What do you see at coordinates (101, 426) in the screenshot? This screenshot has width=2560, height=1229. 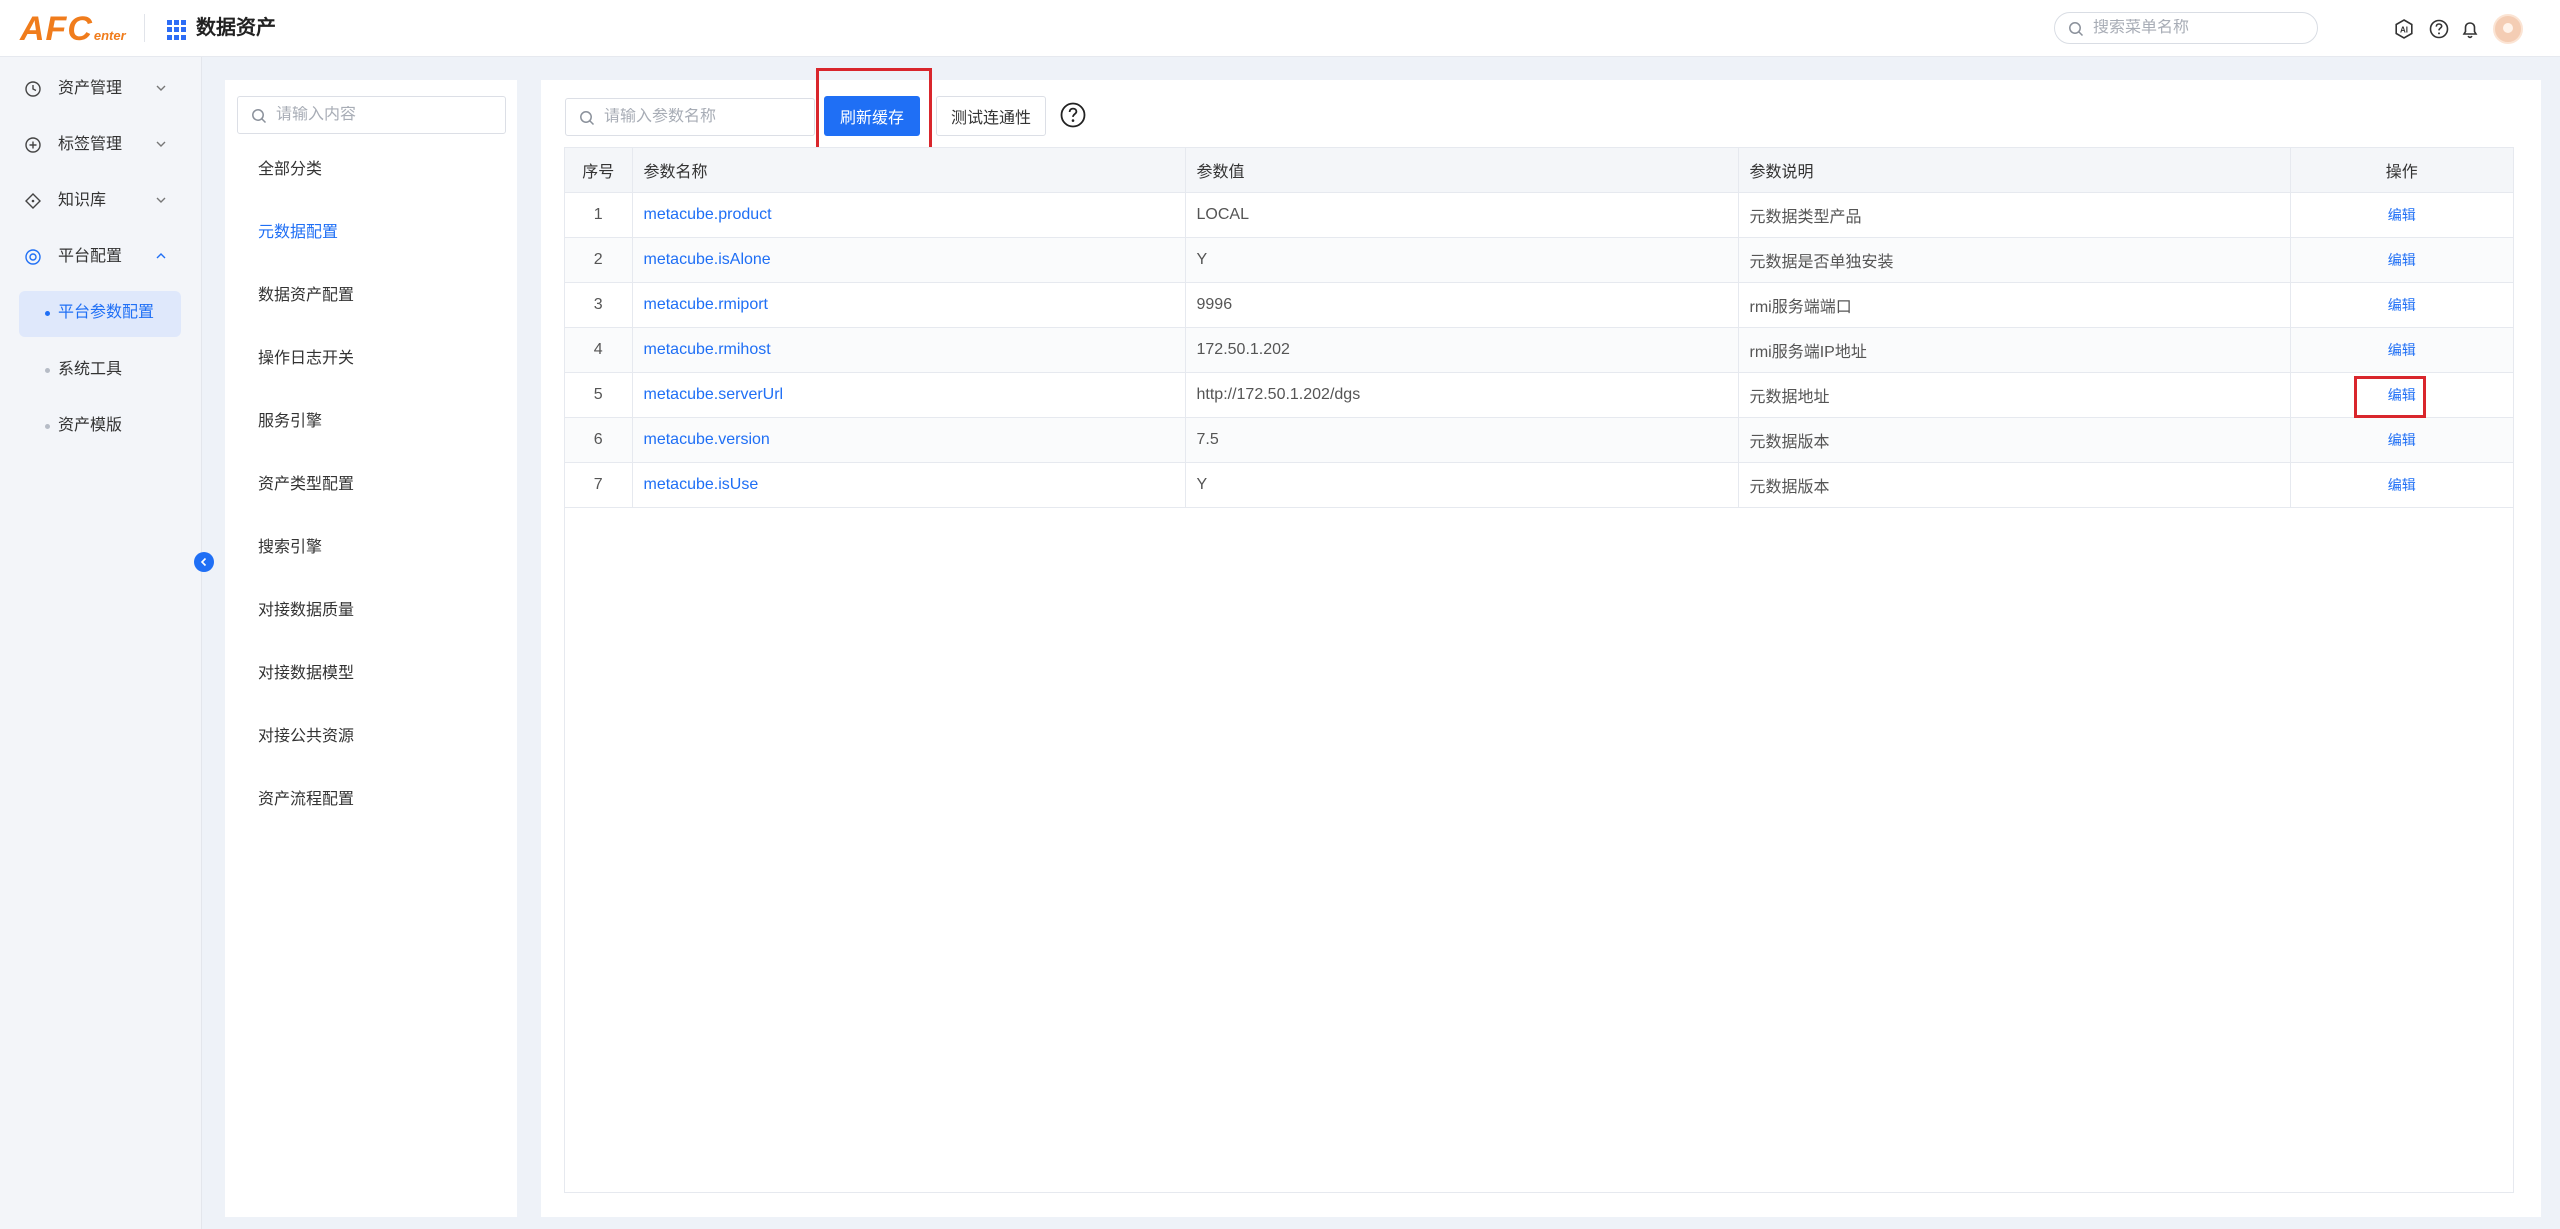 I see `nav-sub-asset-templates: 资产模版` at bounding box center [101, 426].